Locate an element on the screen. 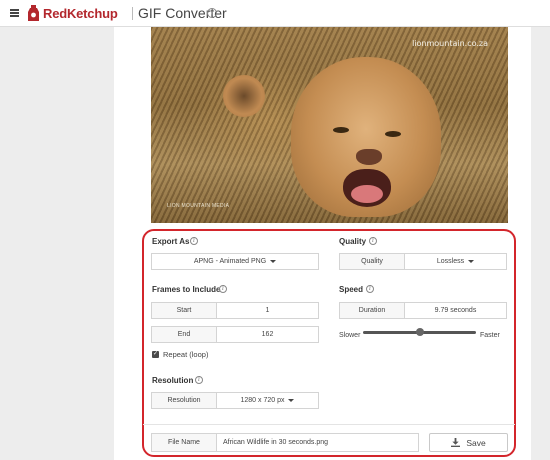 Image resolution: width=550 pixels, height=460 pixels. faster-label: Faster is located at coordinates (490, 335).